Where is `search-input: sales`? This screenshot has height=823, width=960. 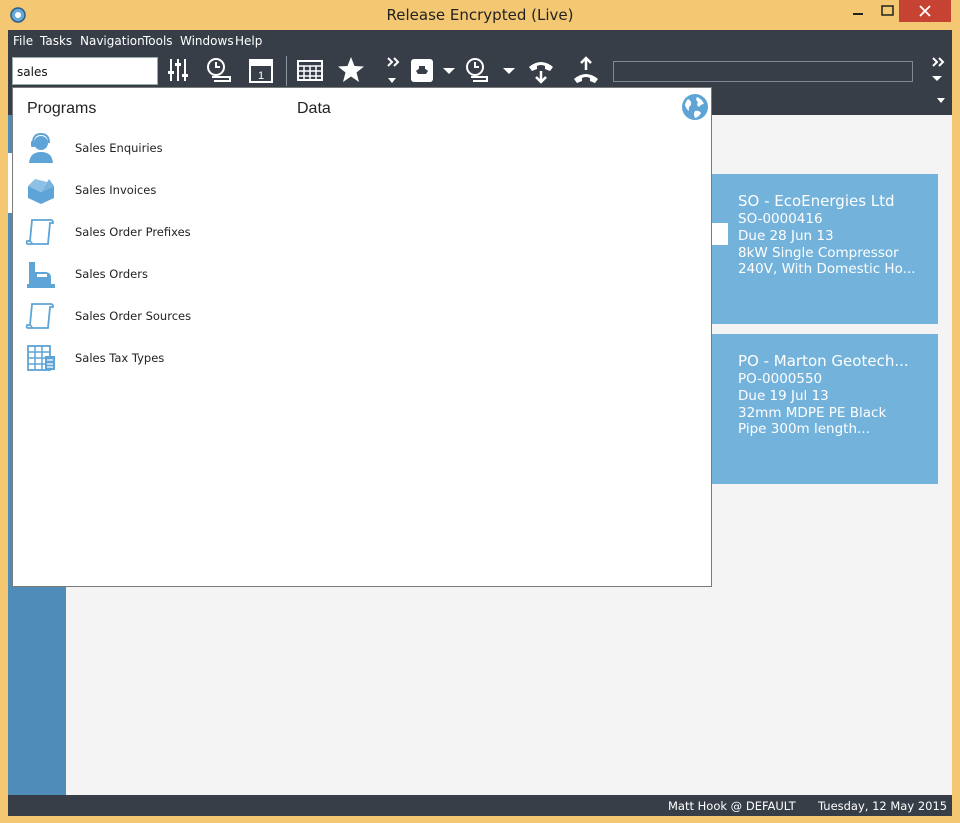
search-input: sales is located at coordinates (85, 71).